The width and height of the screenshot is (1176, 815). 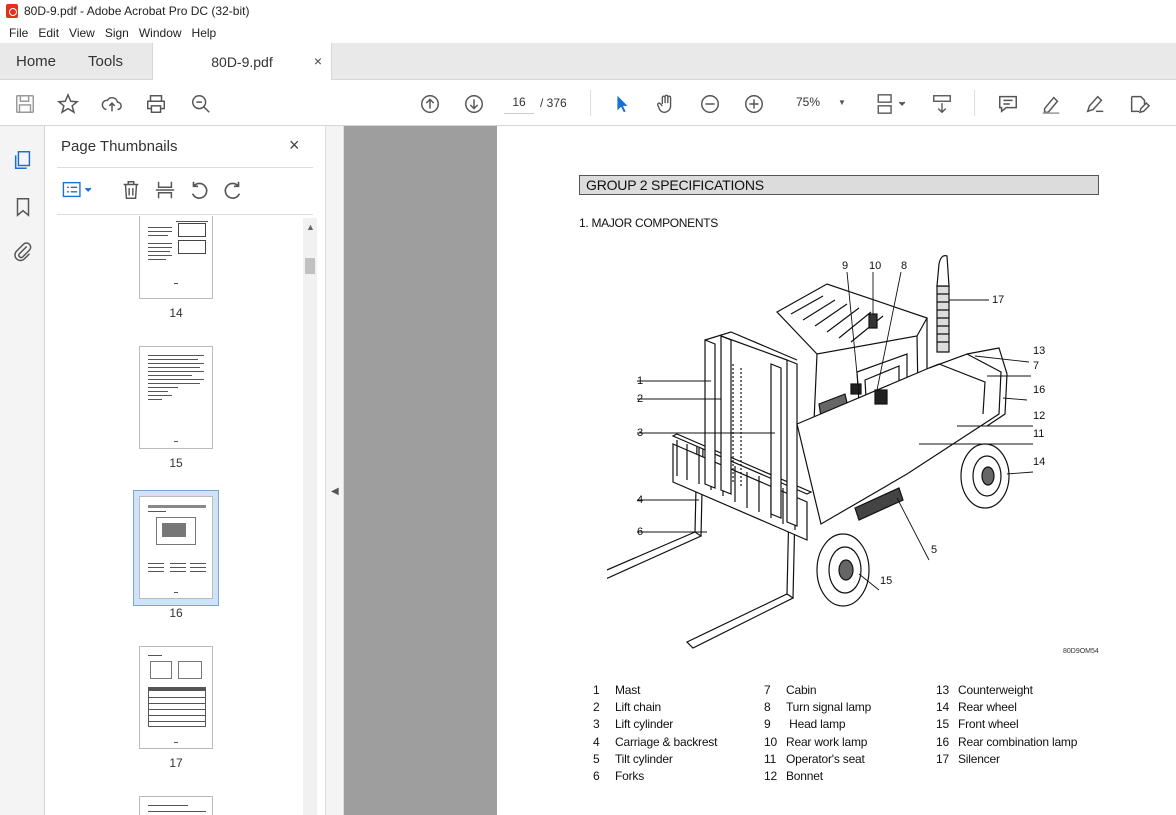 What do you see at coordinates (176, 613) in the screenshot?
I see `thumbnail-label: 16` at bounding box center [176, 613].